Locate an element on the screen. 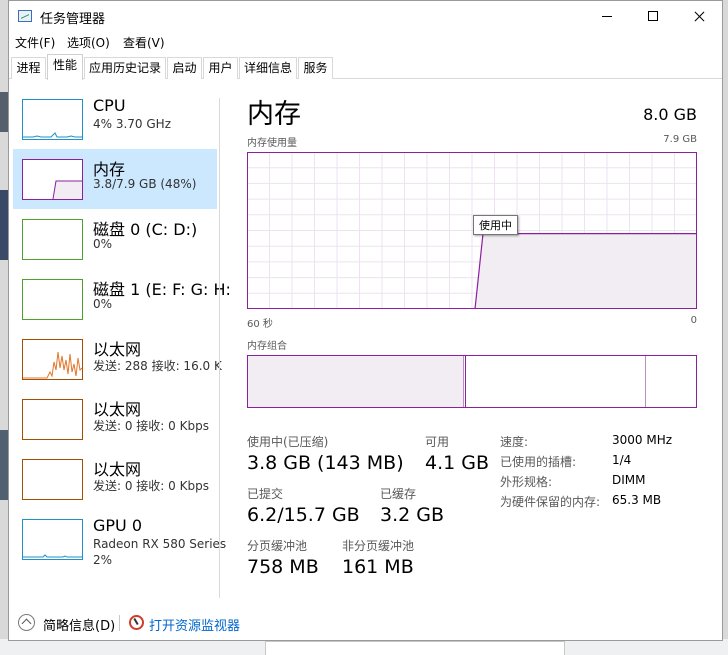  sidebar-item-title: CPU is located at coordinates (109, 105).